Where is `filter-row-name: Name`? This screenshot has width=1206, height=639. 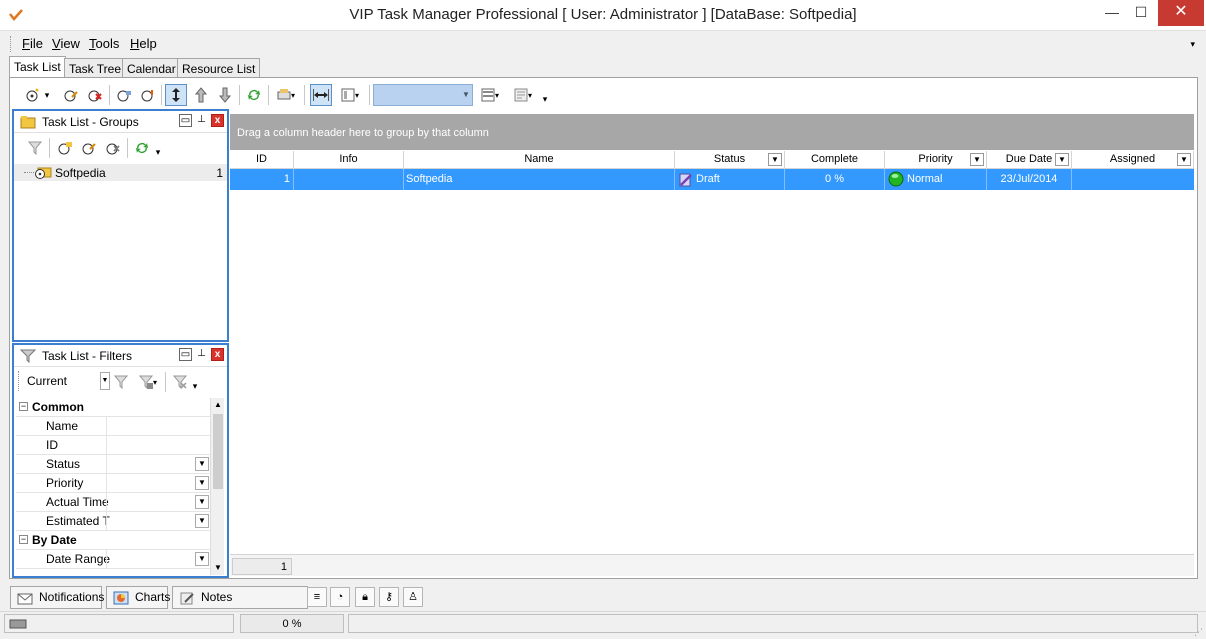 filter-row-name: Name is located at coordinates (114, 426).